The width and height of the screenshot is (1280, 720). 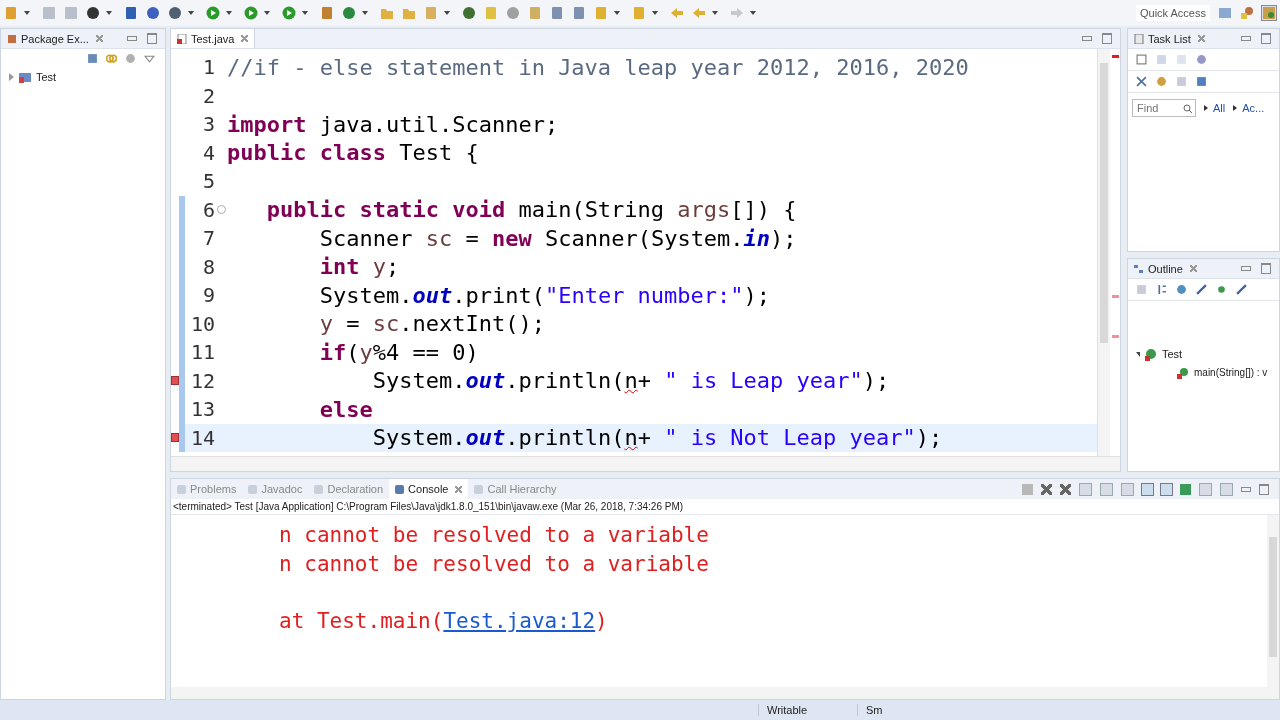 What do you see at coordinates (1138, 354) in the screenshot?
I see `expand-arrow-icon` at bounding box center [1138, 354].